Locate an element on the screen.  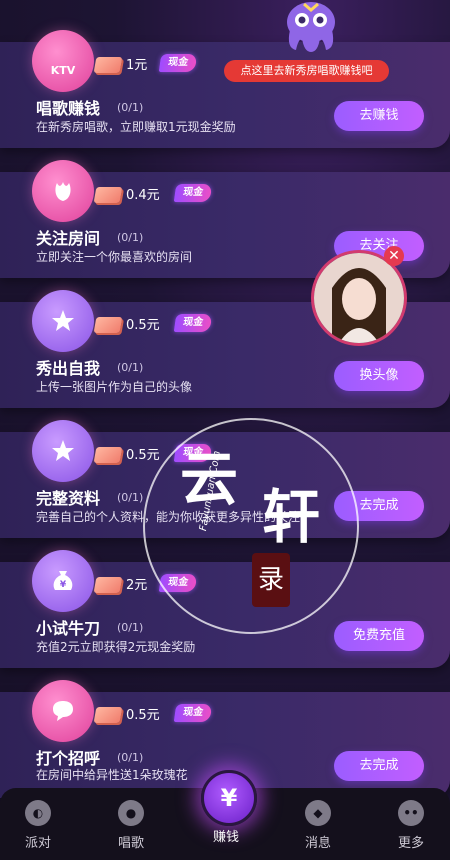
greet-complete-button: 去完成 is located at coordinates (379, 766).